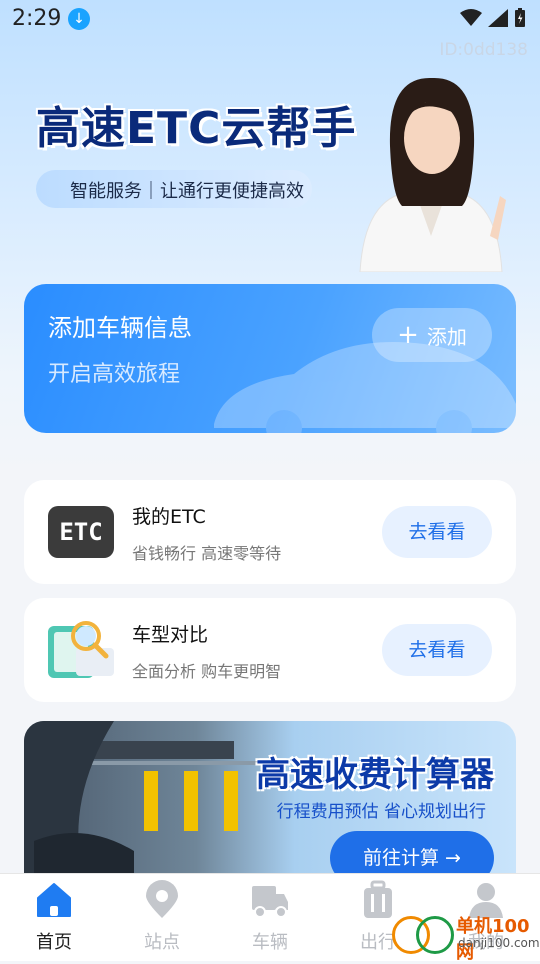  Describe the element at coordinates (408, 335) in the screenshot. I see `plus-icon: +` at that location.